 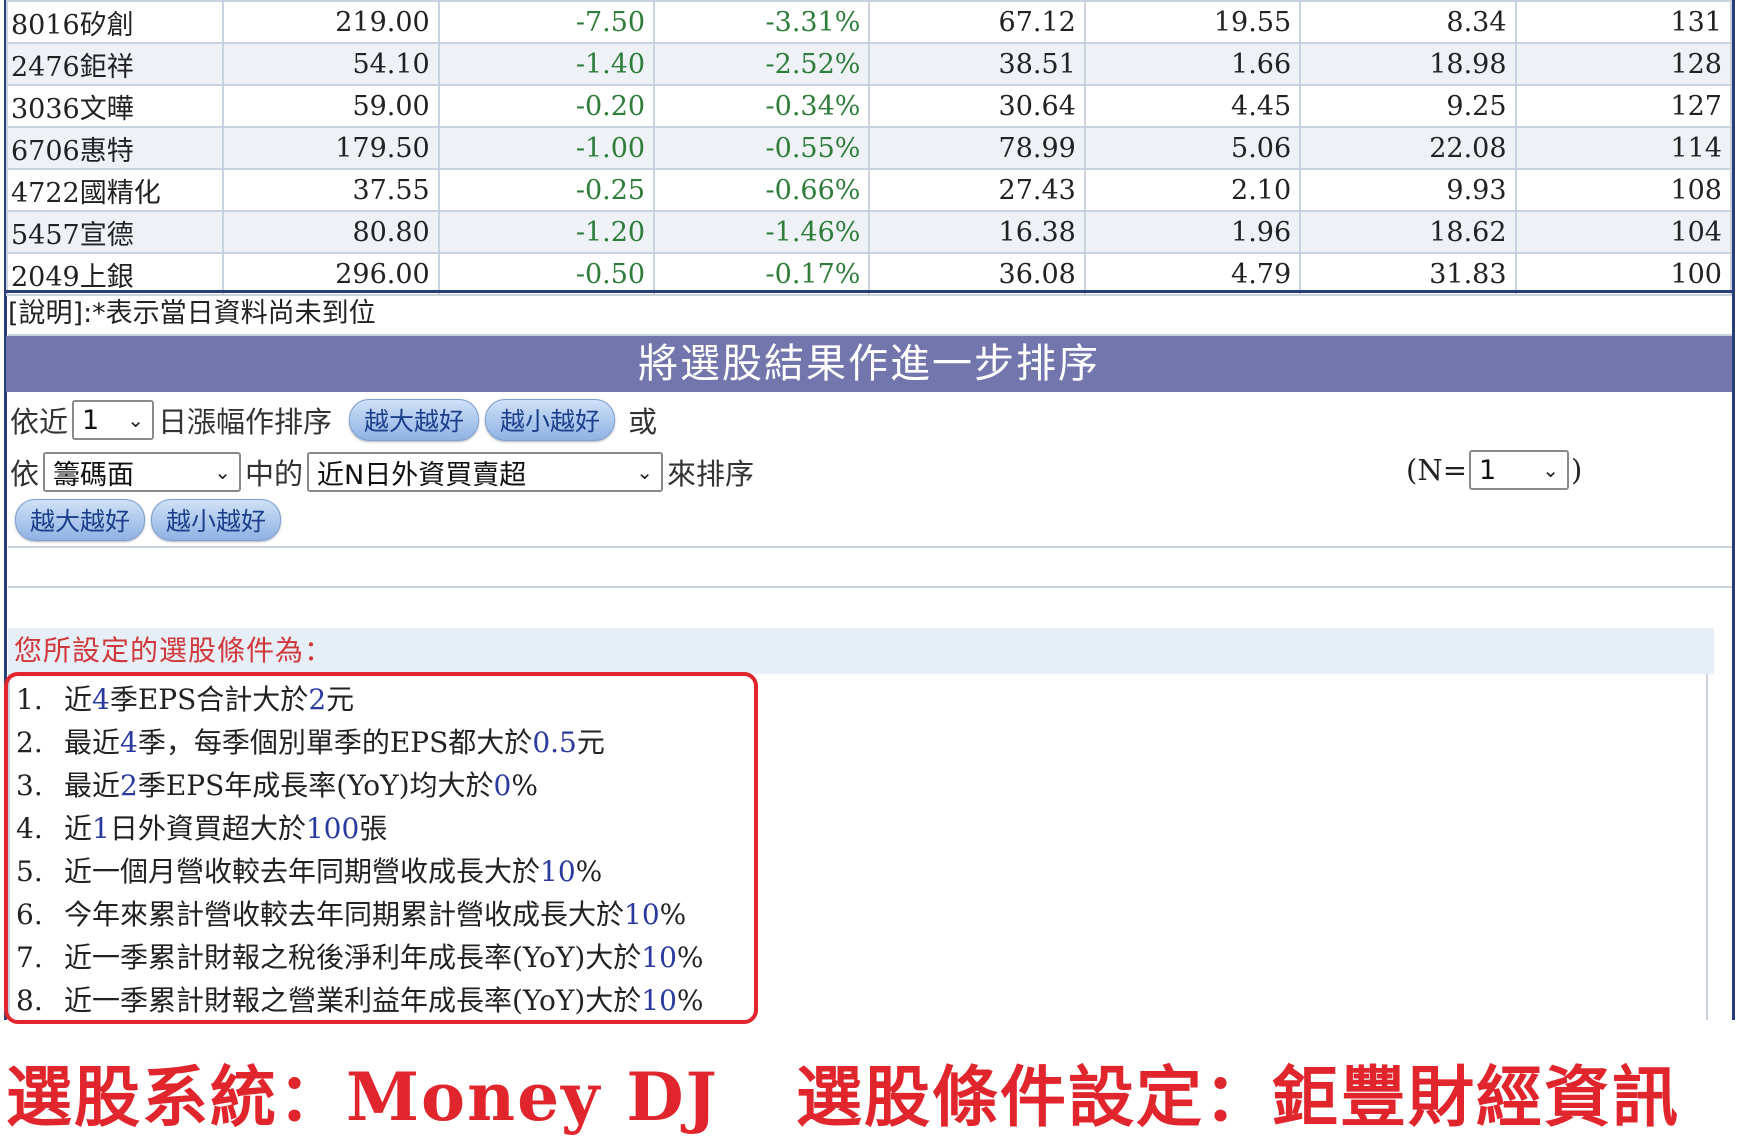 What do you see at coordinates (546, 274) in the screenshot?
I see `table-cell-change: -0.50` at bounding box center [546, 274].